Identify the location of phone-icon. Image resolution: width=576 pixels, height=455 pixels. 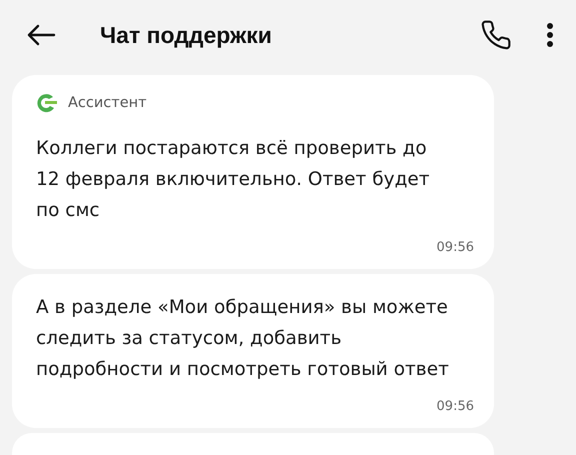
(496, 35).